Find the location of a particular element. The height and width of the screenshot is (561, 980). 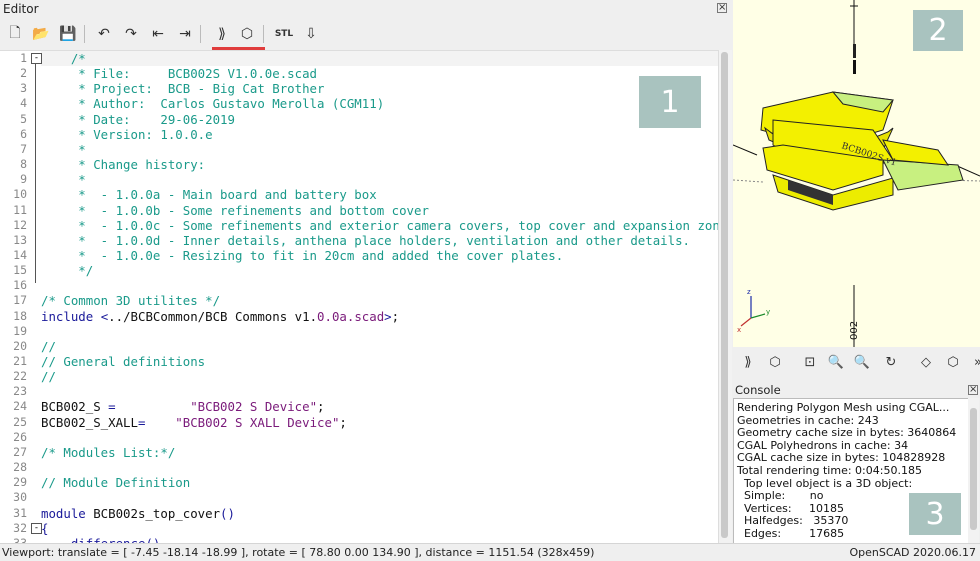

code-token: "BCB002 S Device" is located at coordinates (254, 407).